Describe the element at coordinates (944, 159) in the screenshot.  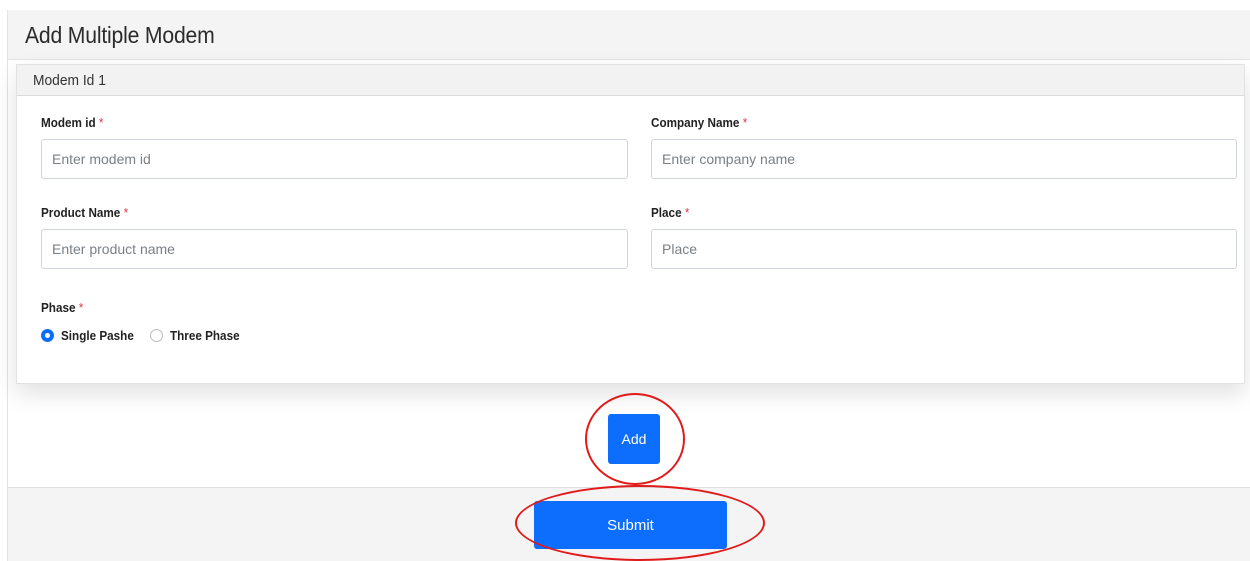
I see `company-name-input` at that location.